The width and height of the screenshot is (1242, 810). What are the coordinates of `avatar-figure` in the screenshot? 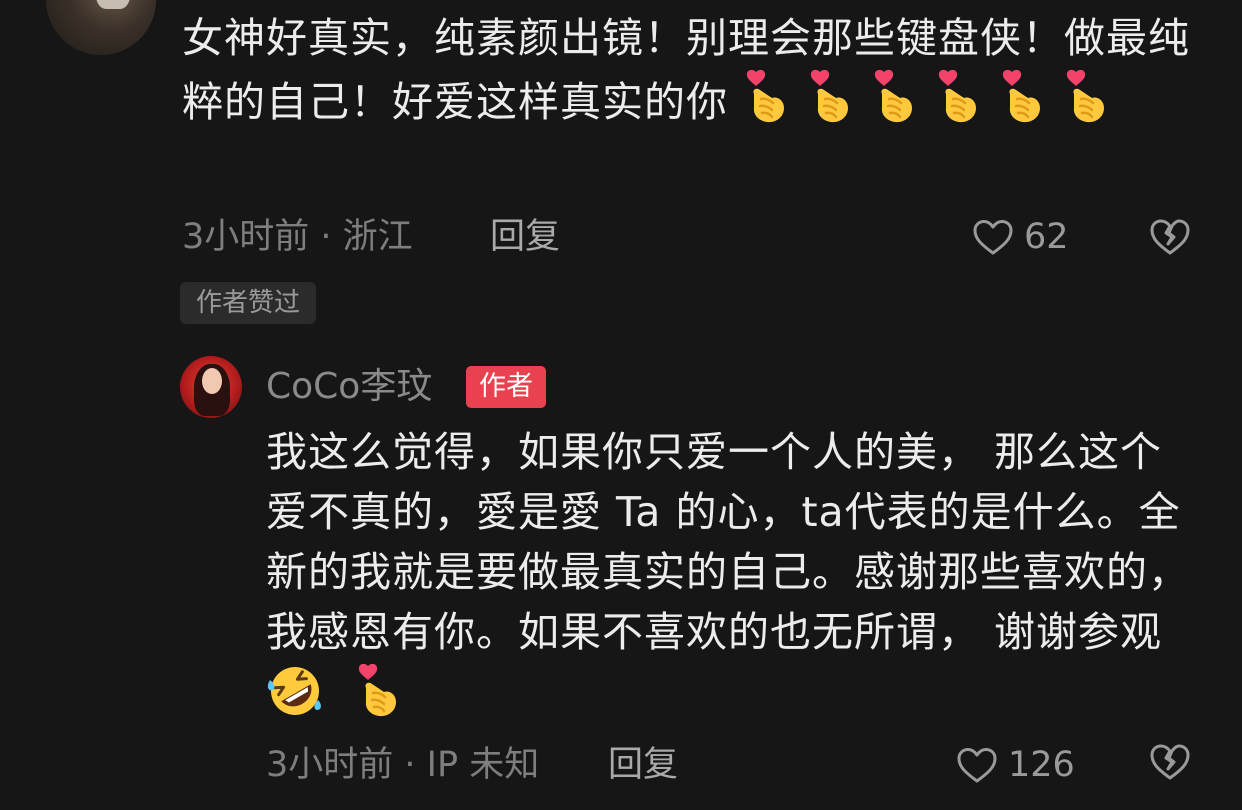 It's located at (113, 4).